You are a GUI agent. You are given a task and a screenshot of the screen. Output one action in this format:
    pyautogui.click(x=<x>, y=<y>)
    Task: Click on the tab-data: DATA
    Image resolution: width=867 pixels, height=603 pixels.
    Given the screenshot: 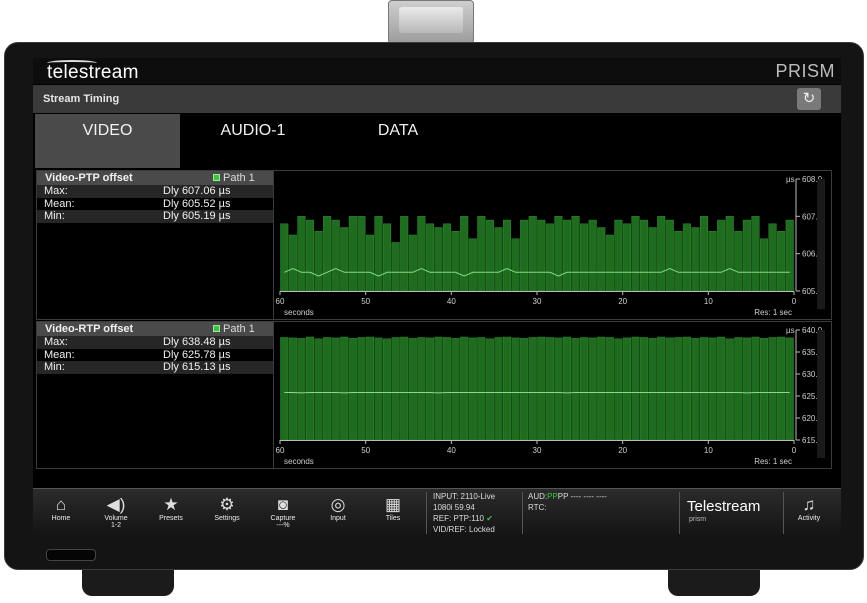 What is the action you would take?
    pyautogui.click(x=398, y=141)
    